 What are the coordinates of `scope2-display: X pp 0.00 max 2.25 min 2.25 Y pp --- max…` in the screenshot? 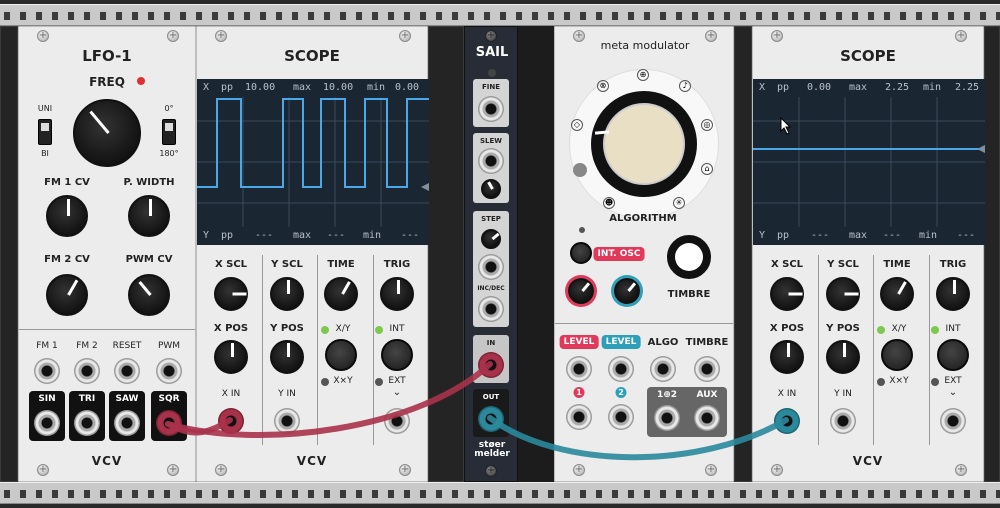 It's located at (869, 162).